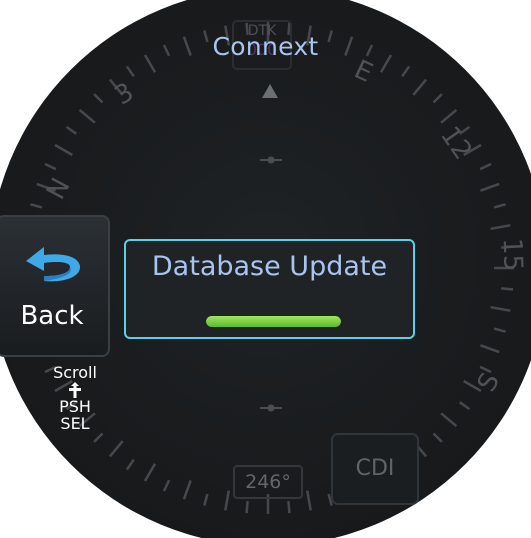 The image size is (531, 538). What do you see at coordinates (53, 264) in the screenshot?
I see `back-arrow-icon` at bounding box center [53, 264].